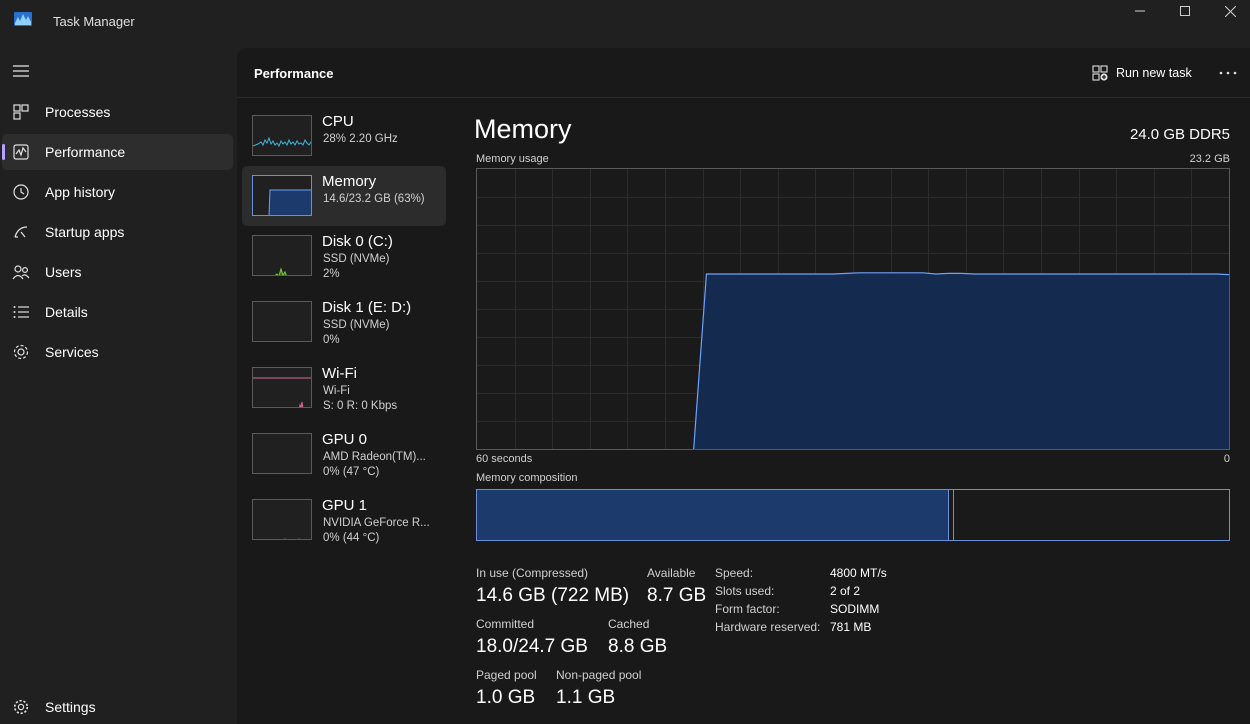 Image resolution: width=1250 pixels, height=724 pixels. Describe the element at coordinates (745, 591) in the screenshot. I see `spec-key: Slots used:` at that location.